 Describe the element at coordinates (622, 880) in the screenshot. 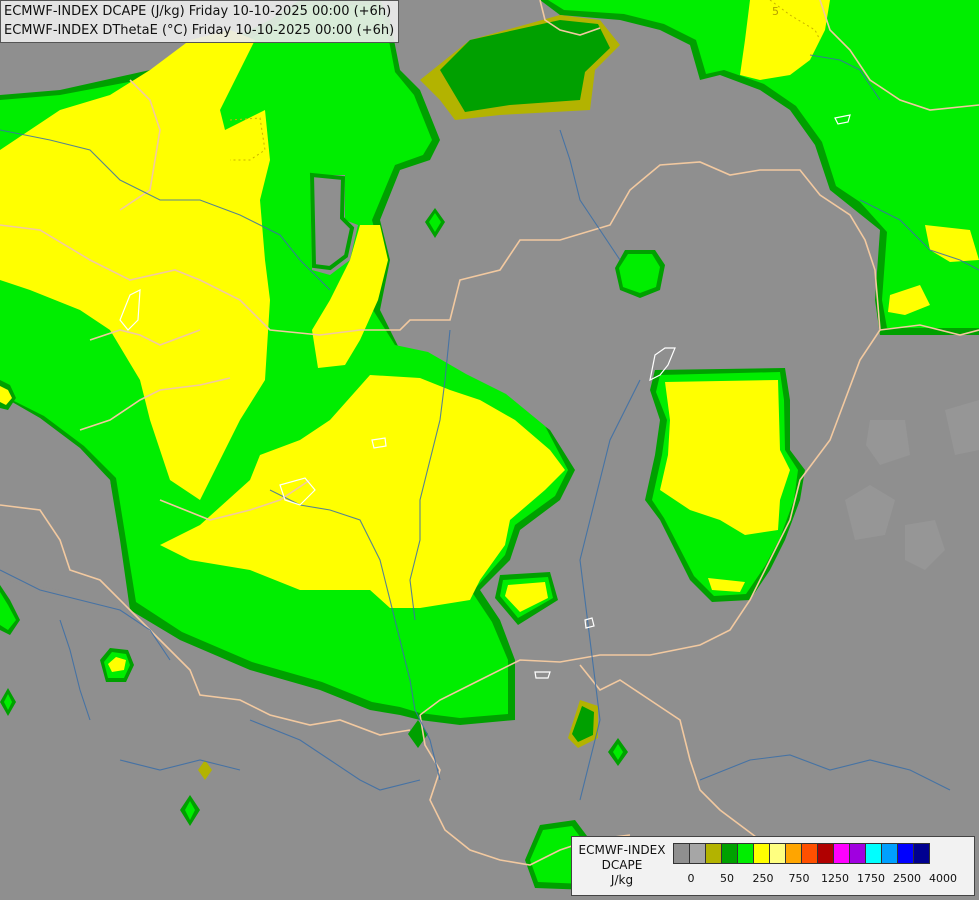

I see `legend-unit: J/kg` at that location.